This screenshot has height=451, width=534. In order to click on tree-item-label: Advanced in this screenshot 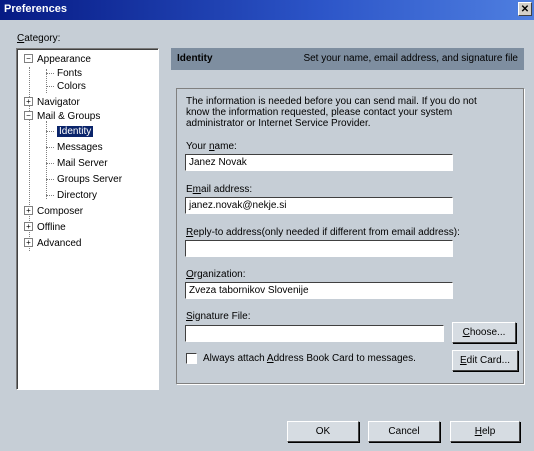, I will do `click(59, 243)`.